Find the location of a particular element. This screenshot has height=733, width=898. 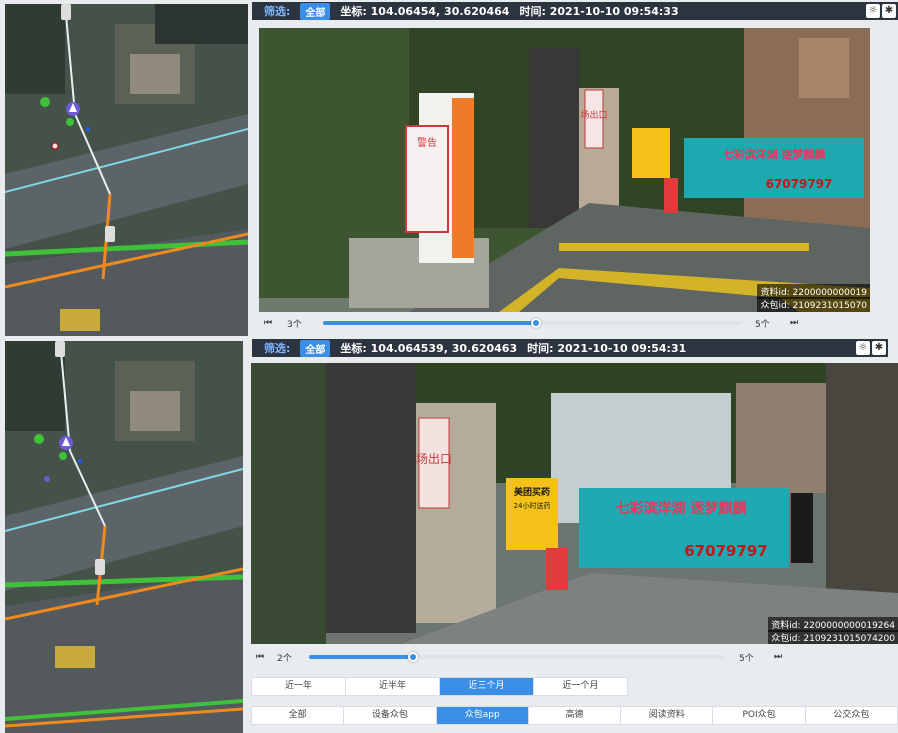

playback-bar-bottom: ⏮ 2个 5个 ⏭ is located at coordinates (571, 657).